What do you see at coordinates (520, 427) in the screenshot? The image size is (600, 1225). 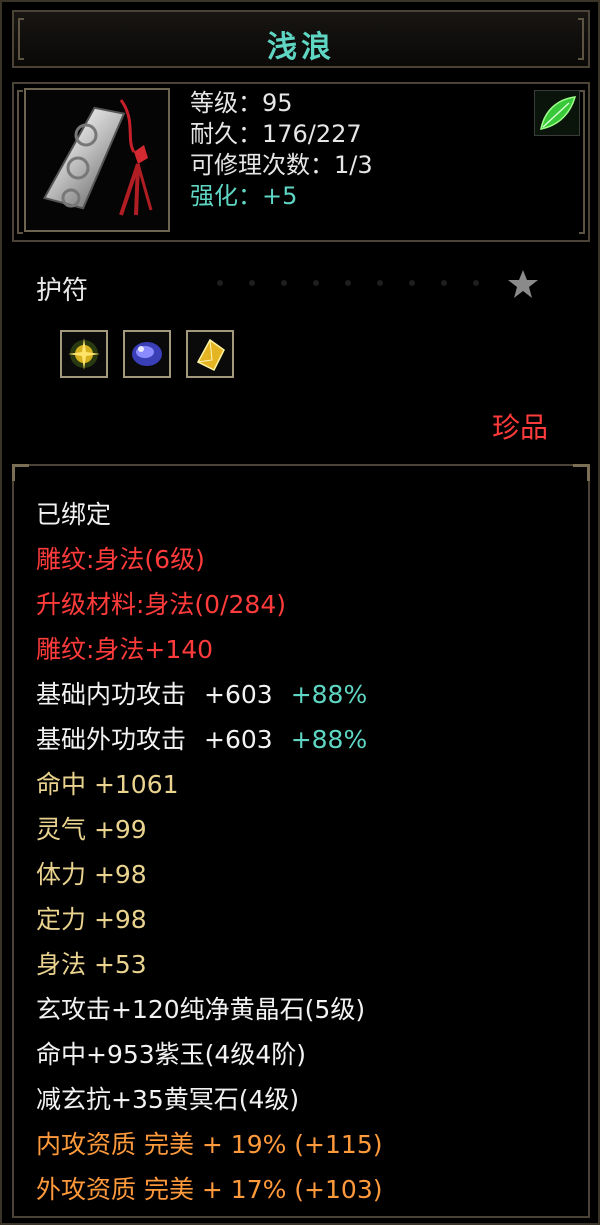 I see `rarity-label: 珍品` at bounding box center [520, 427].